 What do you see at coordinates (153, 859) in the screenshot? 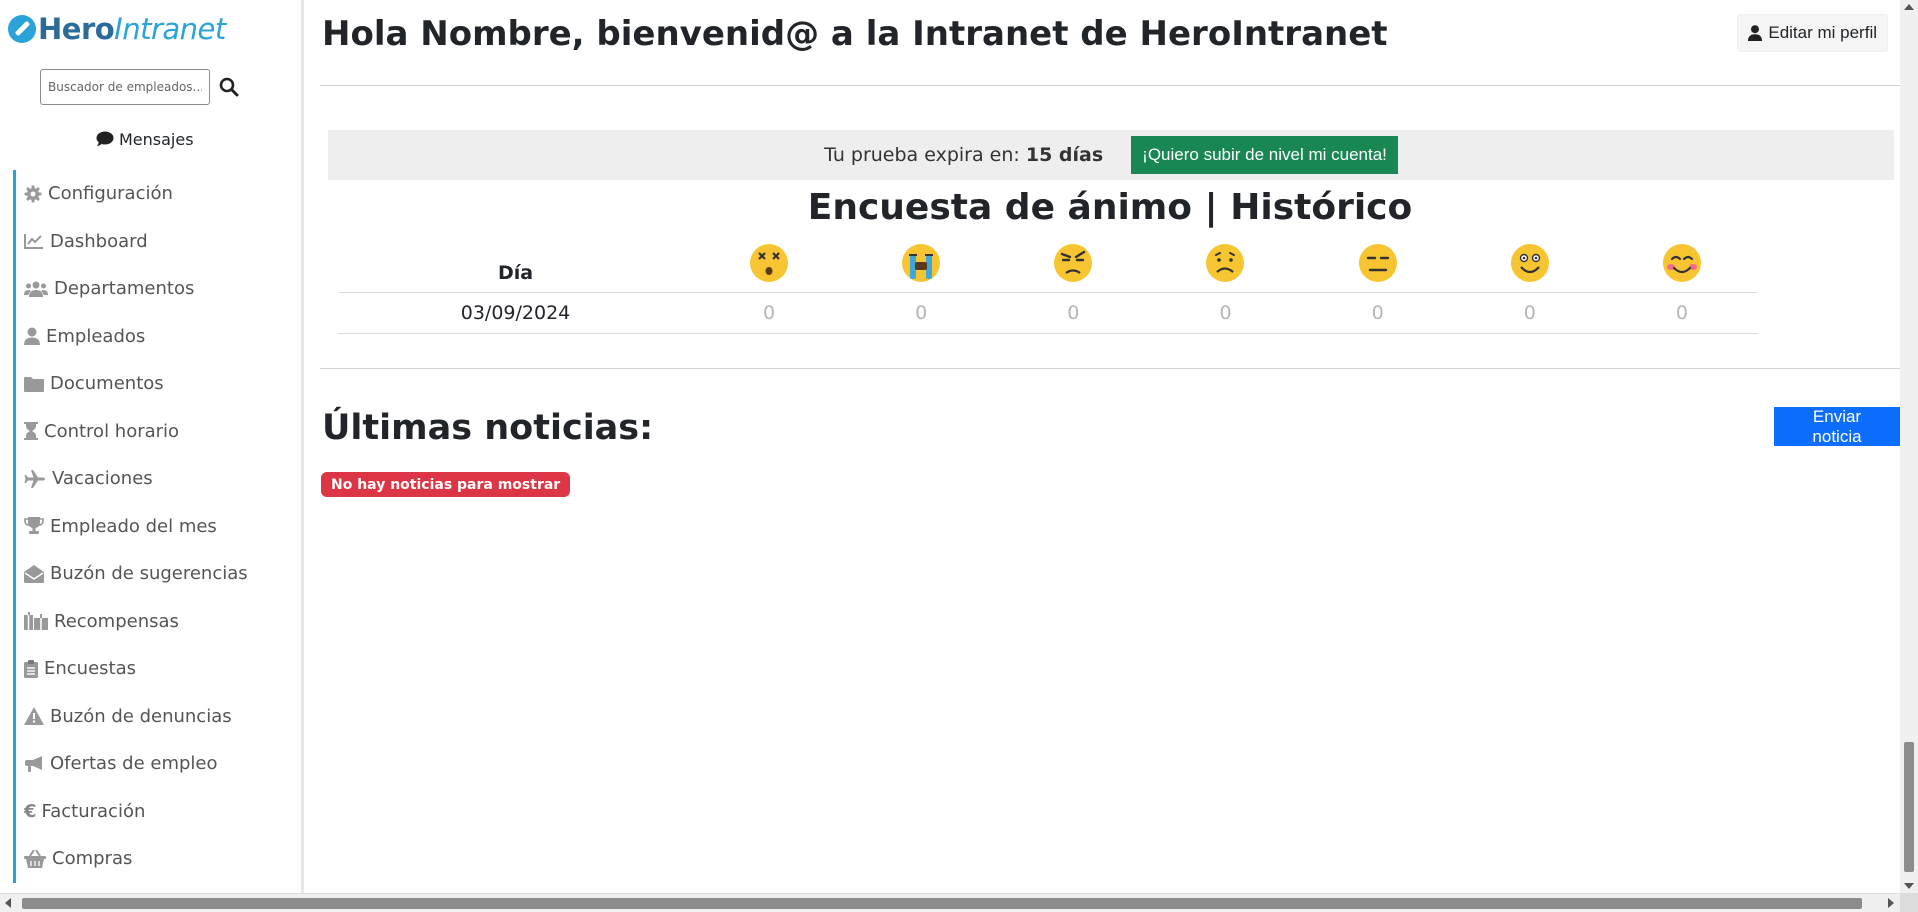
I see `sidebar-item-compras: Compras` at bounding box center [153, 859].